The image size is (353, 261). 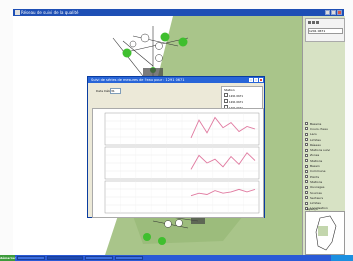 What do you see at coordinates (153, 72) in the screenshot?
I see `station-cluster` at bounding box center [153, 72].